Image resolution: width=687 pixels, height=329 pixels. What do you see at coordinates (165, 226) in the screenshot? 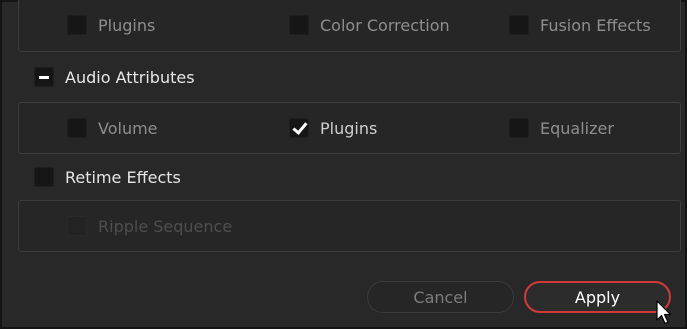
I see `ripple-sequence-label: Ripple Sequence` at bounding box center [165, 226].